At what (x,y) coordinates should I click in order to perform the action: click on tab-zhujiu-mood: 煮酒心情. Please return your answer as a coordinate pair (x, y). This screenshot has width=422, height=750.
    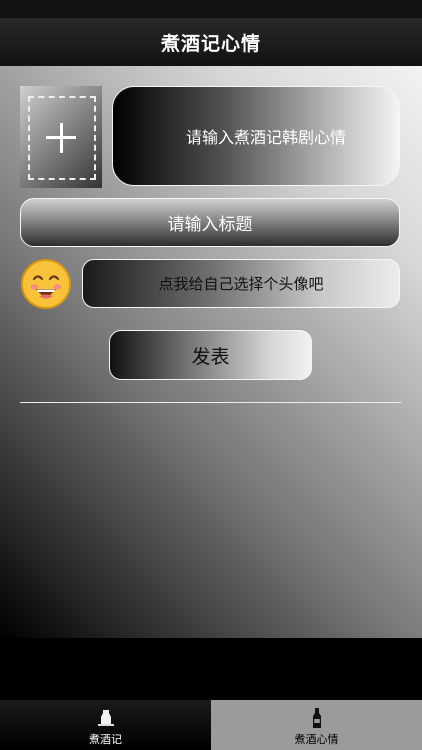
    Looking at the image, I should click on (316, 725).